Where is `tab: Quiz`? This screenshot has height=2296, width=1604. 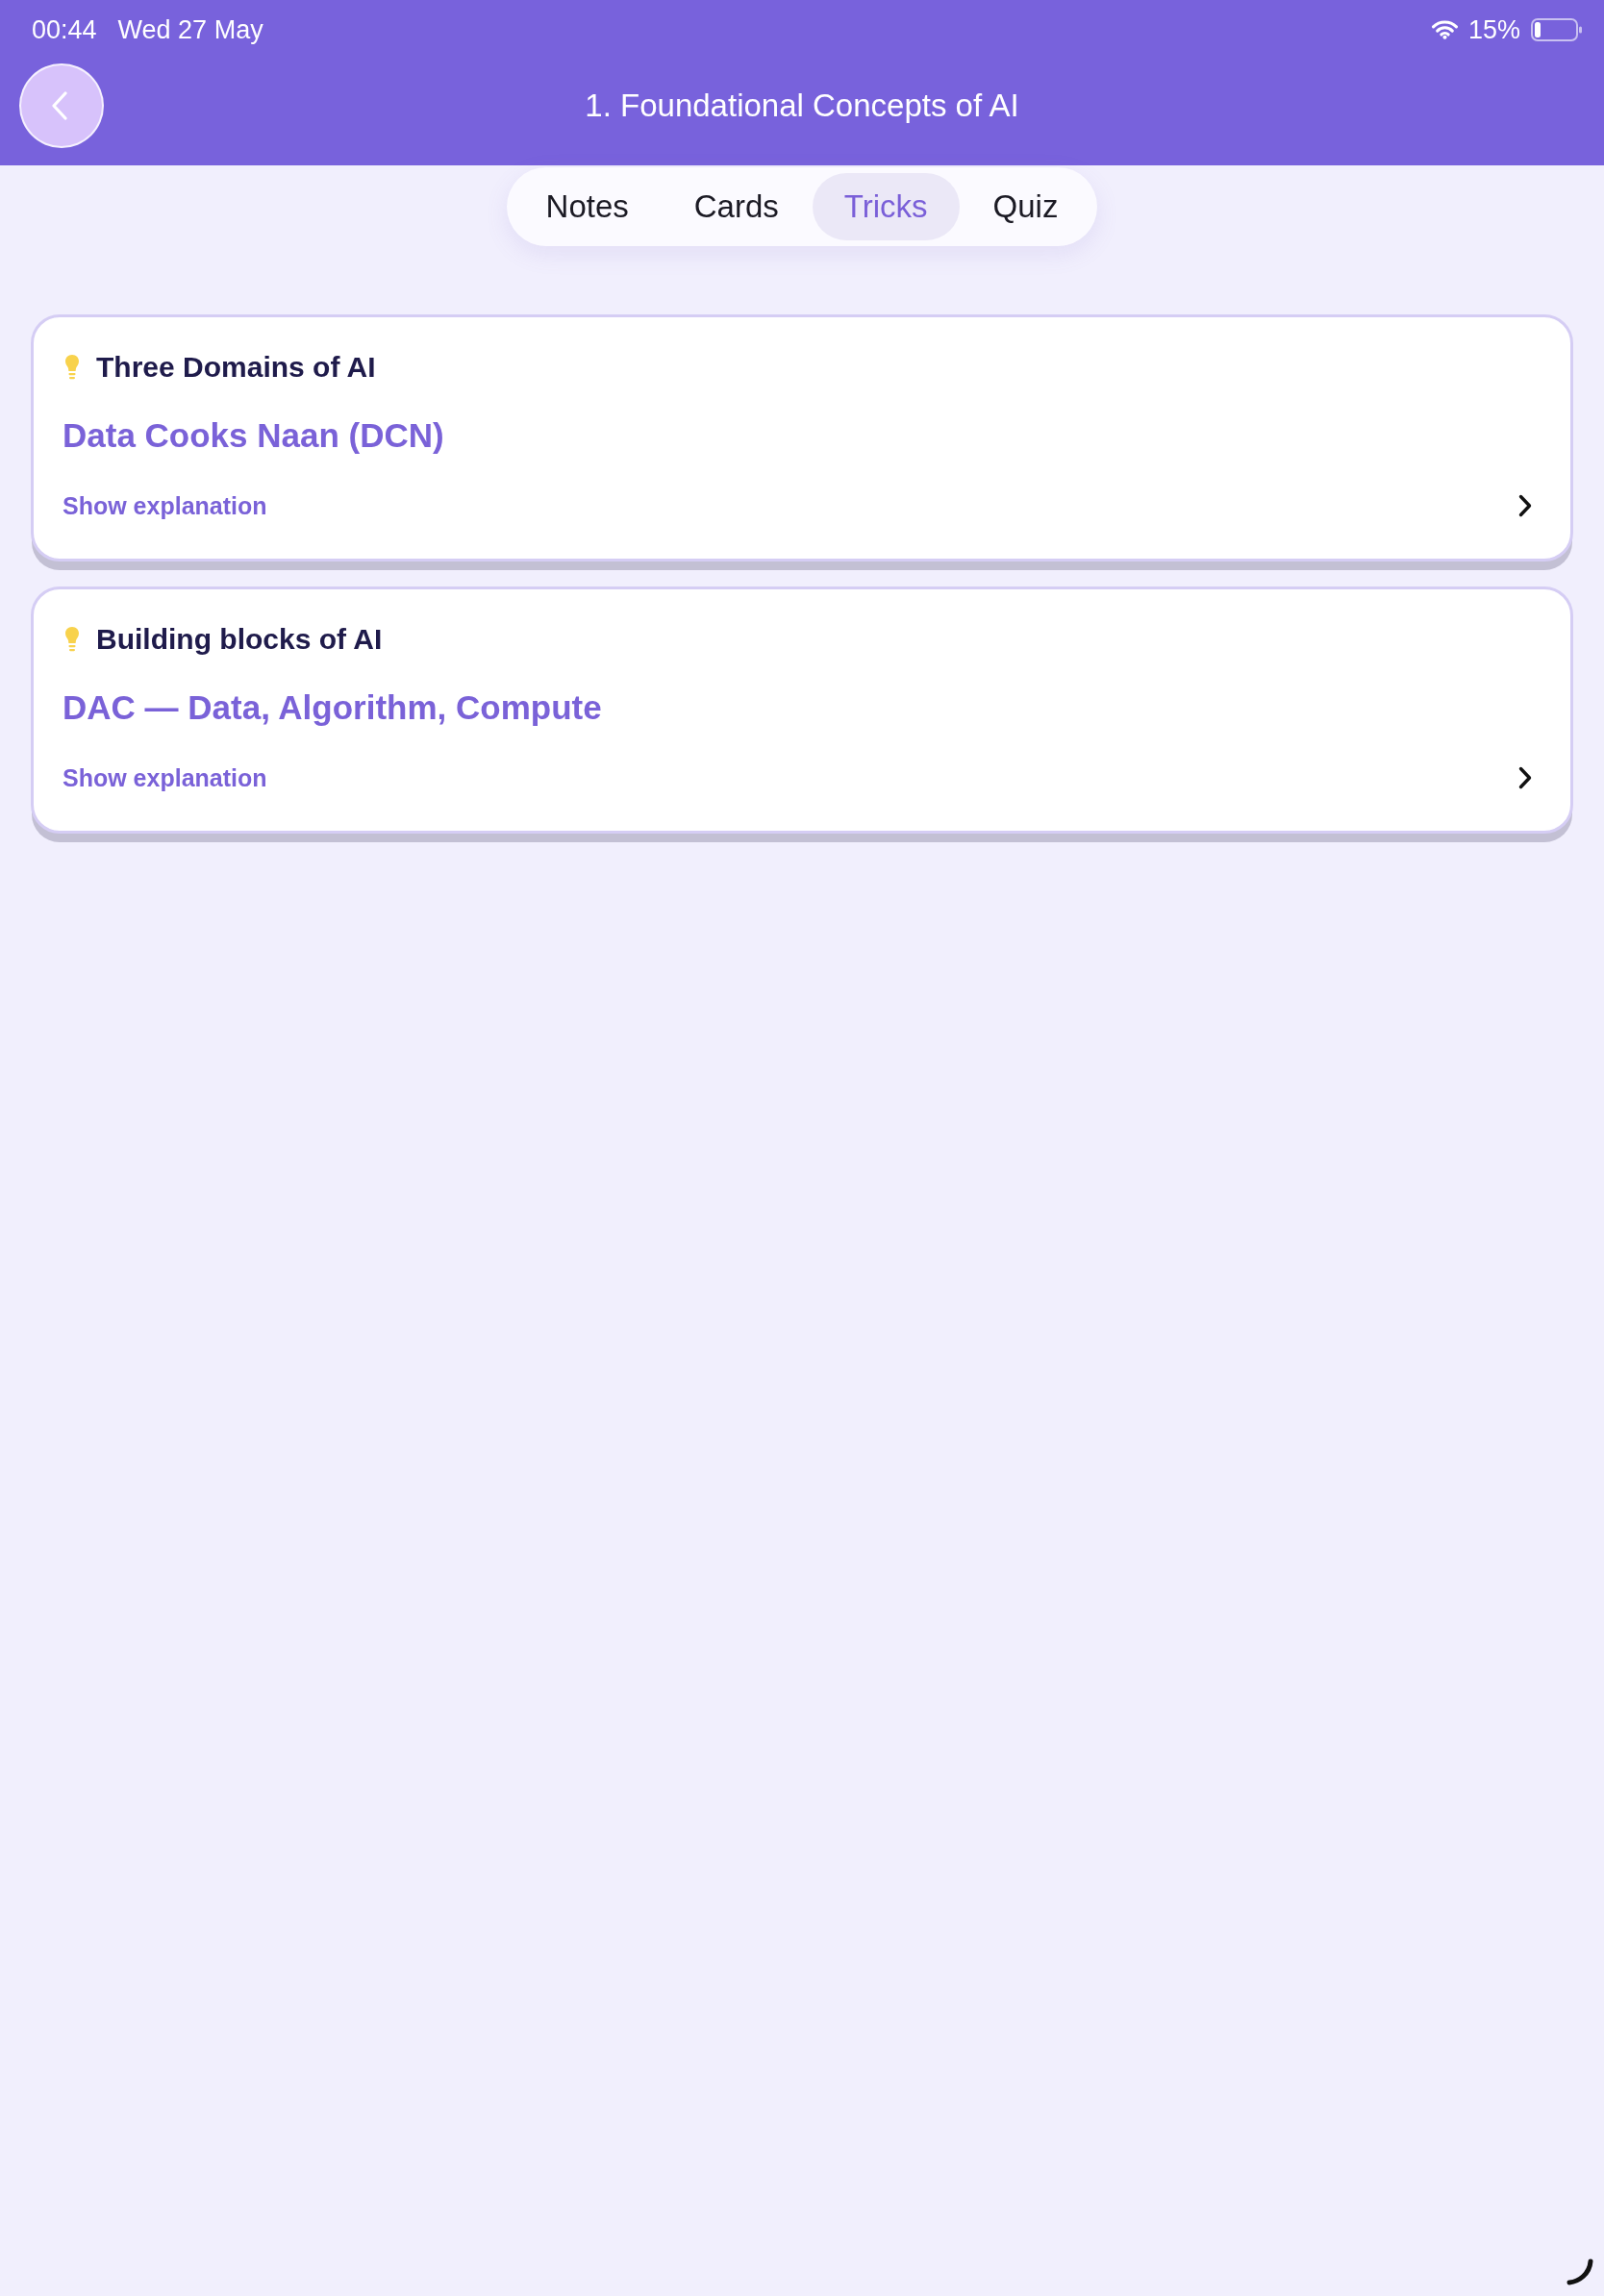
tab: Quiz is located at coordinates (1025, 206).